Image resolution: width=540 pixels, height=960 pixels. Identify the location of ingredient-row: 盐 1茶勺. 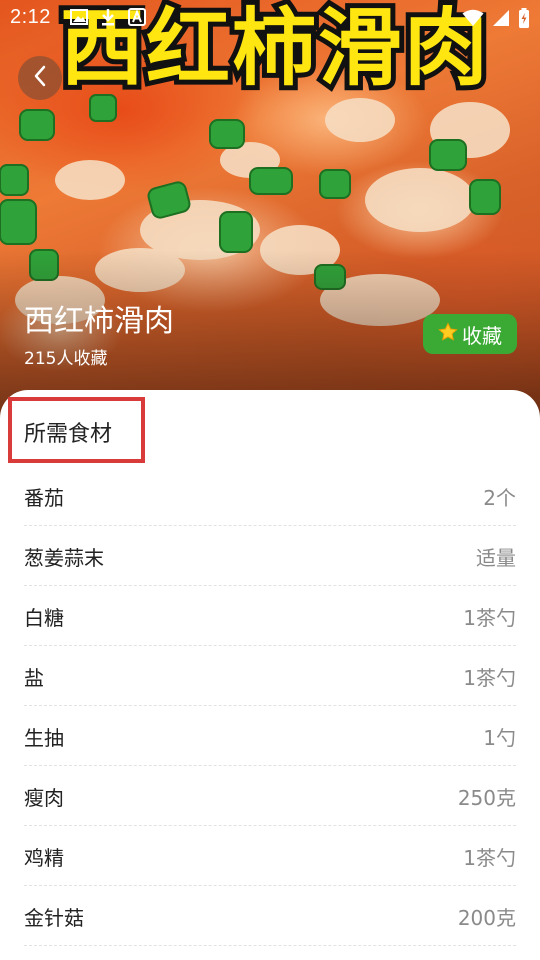
(270, 676).